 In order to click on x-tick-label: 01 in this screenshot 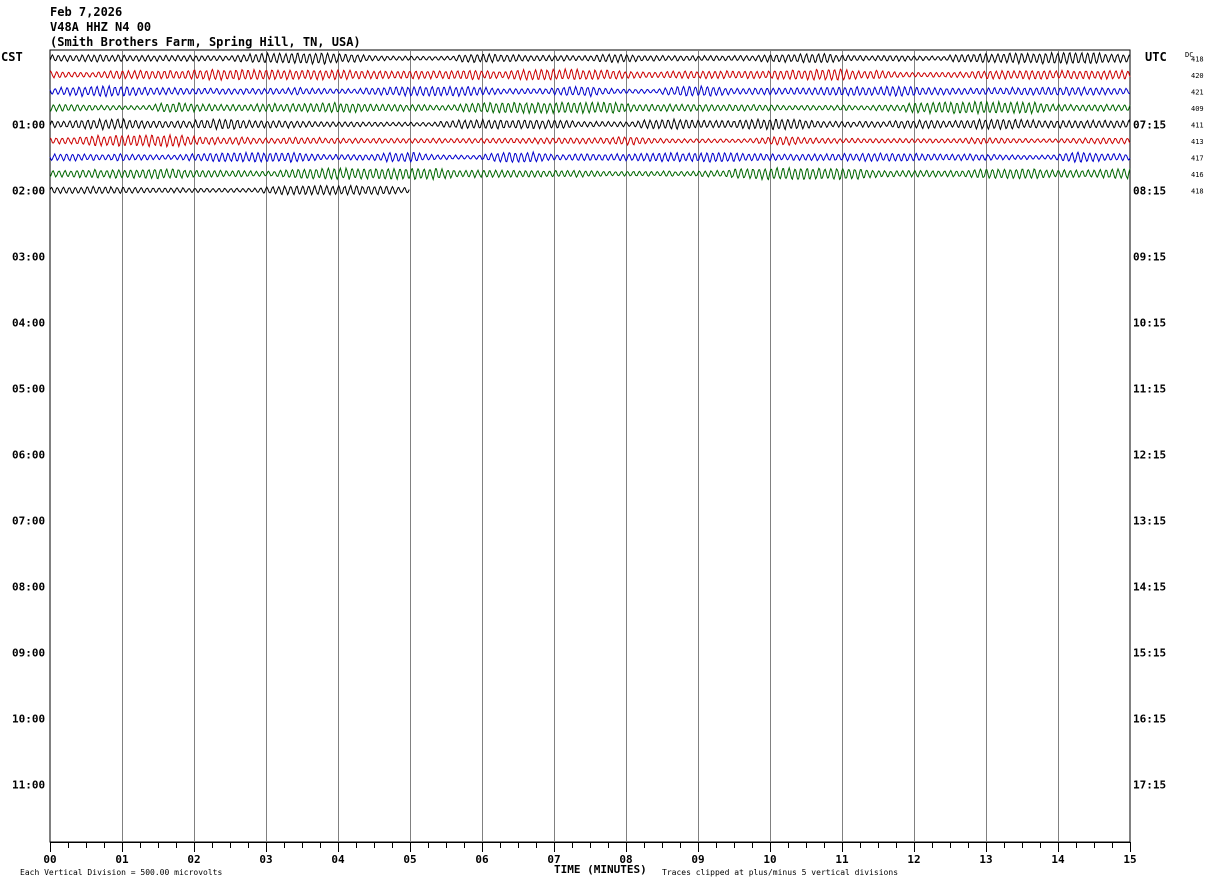, I will do `click(122, 859)`.